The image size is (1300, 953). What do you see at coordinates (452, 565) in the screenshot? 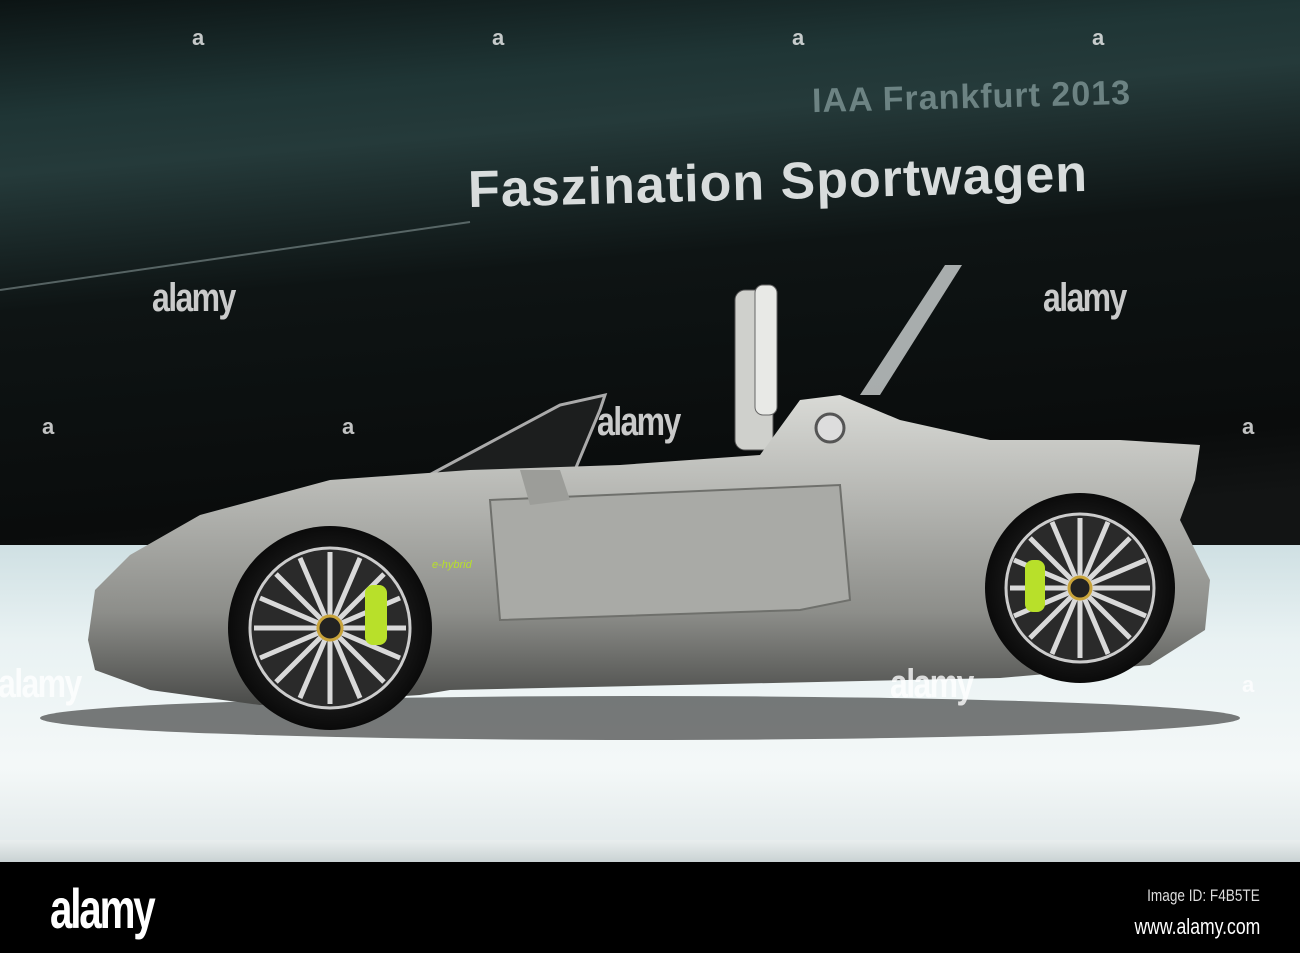
I see `e-hybrid-badge: e-hybrid` at bounding box center [452, 565].